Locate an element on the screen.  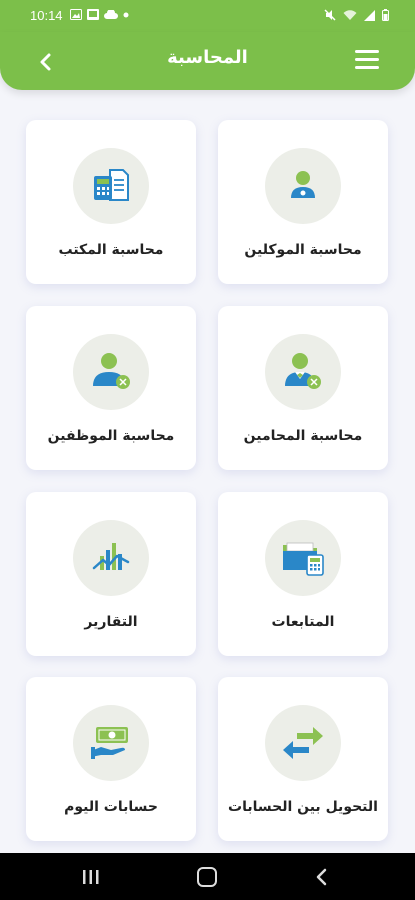
status-bar: 10:14 is located at coordinates (207, 16).